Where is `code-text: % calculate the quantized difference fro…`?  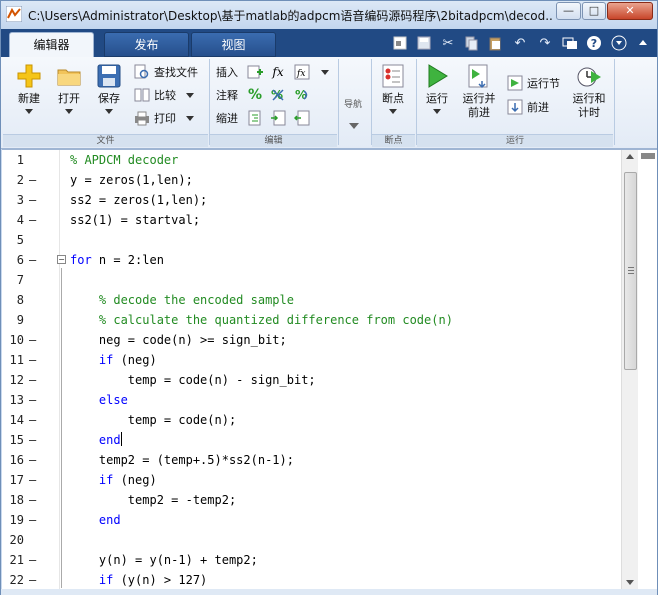
code-text: % calculate the quantized difference fro… is located at coordinates (261, 320).